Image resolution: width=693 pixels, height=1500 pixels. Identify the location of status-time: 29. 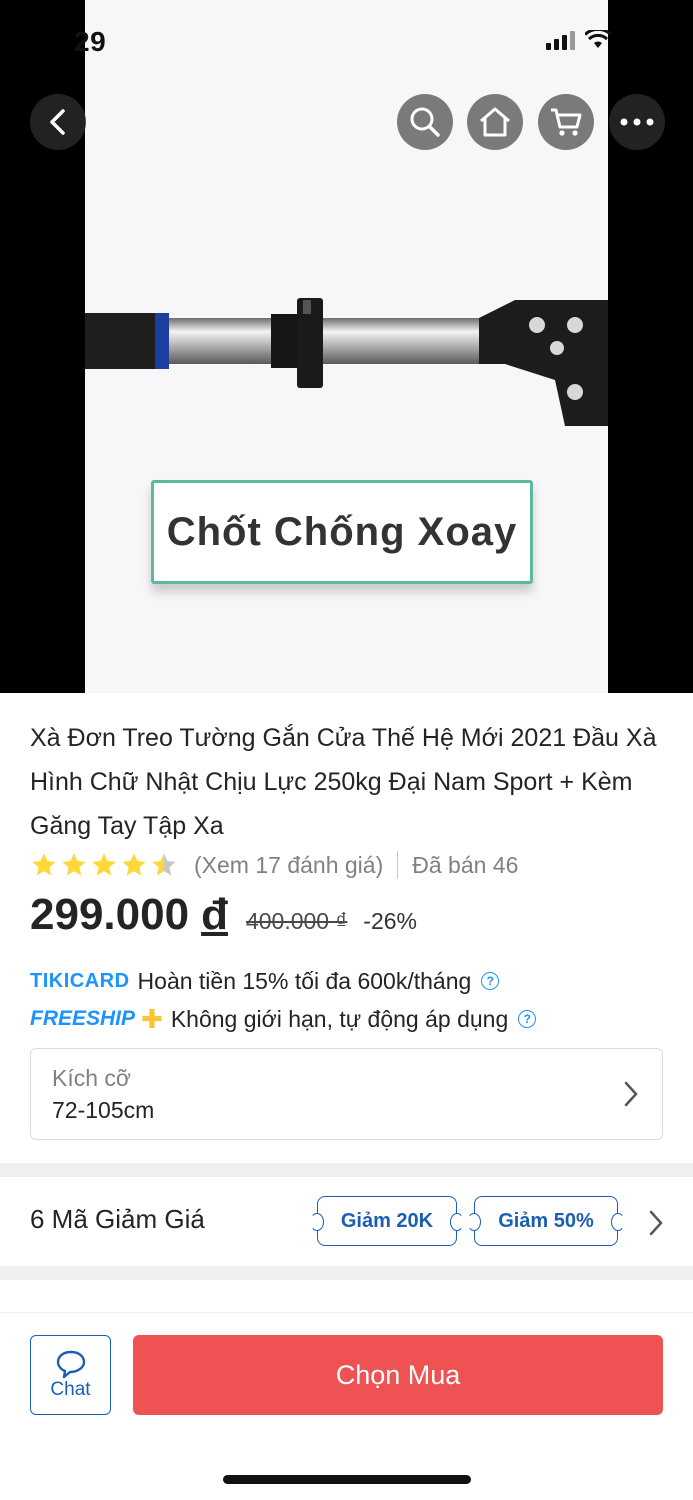
(90, 41).